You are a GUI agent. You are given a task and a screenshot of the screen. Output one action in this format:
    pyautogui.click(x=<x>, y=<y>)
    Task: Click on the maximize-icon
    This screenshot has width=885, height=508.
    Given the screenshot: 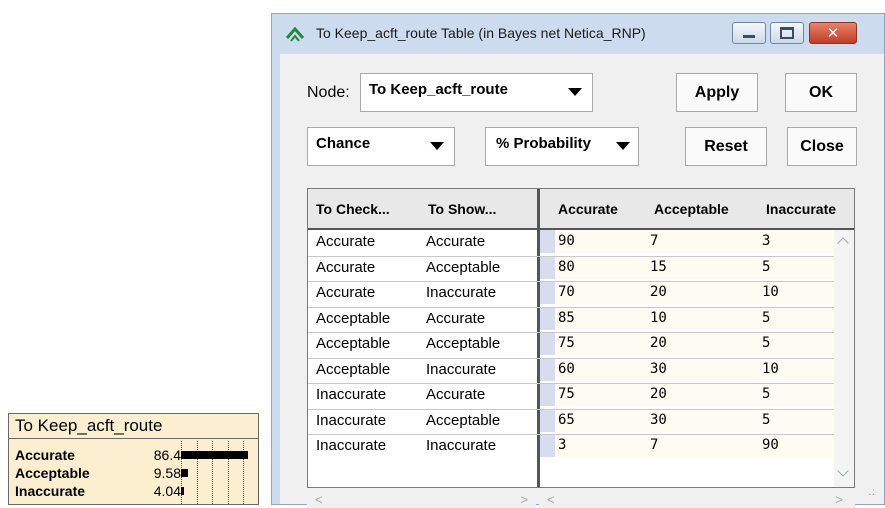 What is the action you would take?
    pyautogui.click(x=787, y=33)
    